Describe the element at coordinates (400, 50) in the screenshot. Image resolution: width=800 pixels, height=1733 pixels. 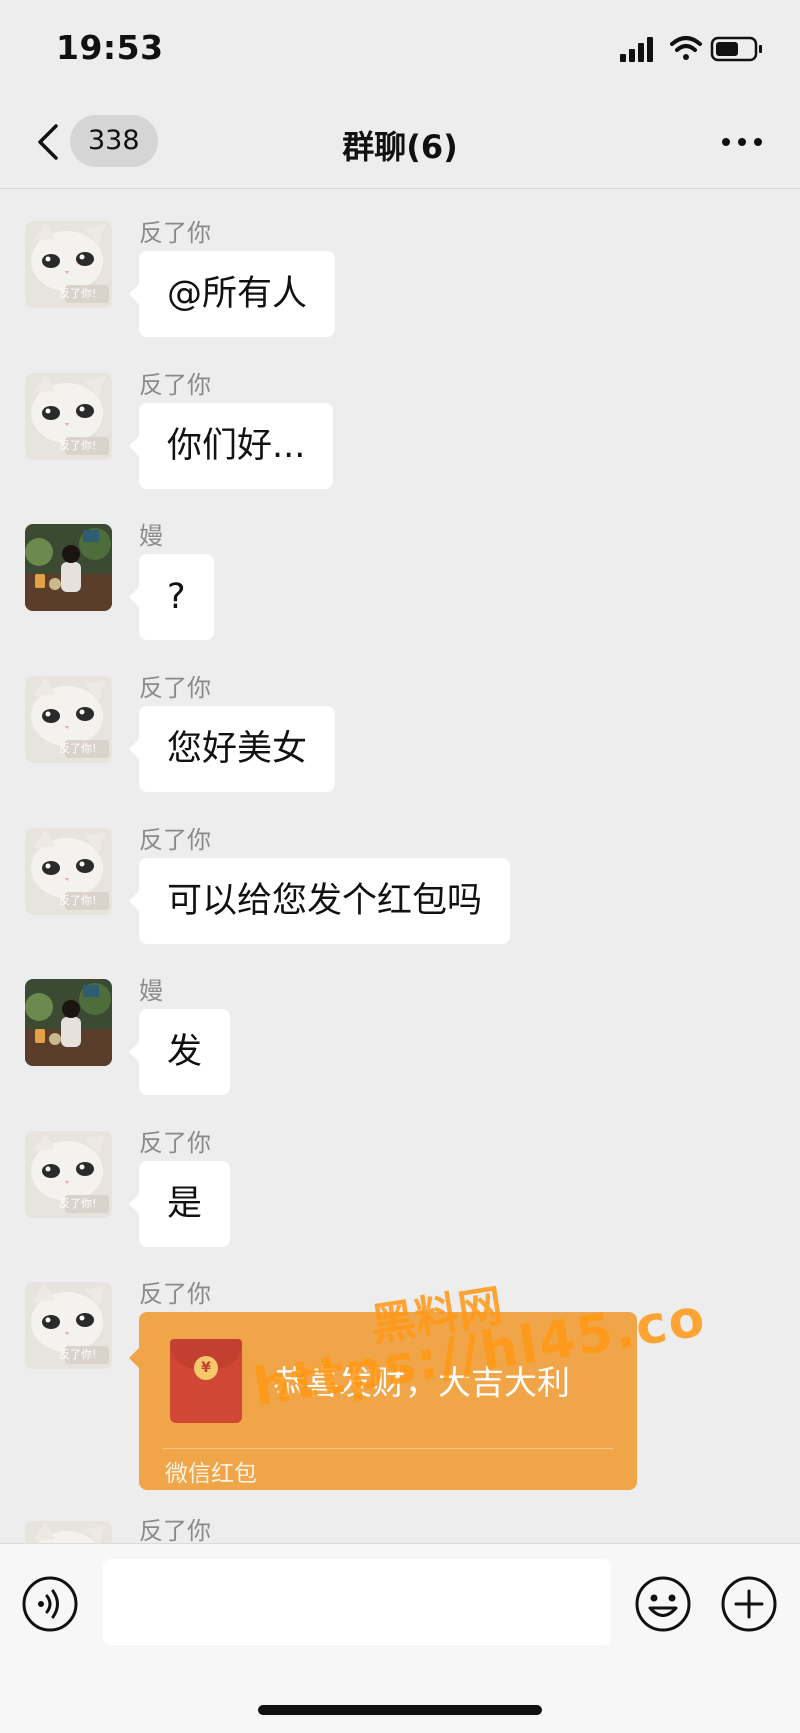
I see `status-bar: 19:53` at that location.